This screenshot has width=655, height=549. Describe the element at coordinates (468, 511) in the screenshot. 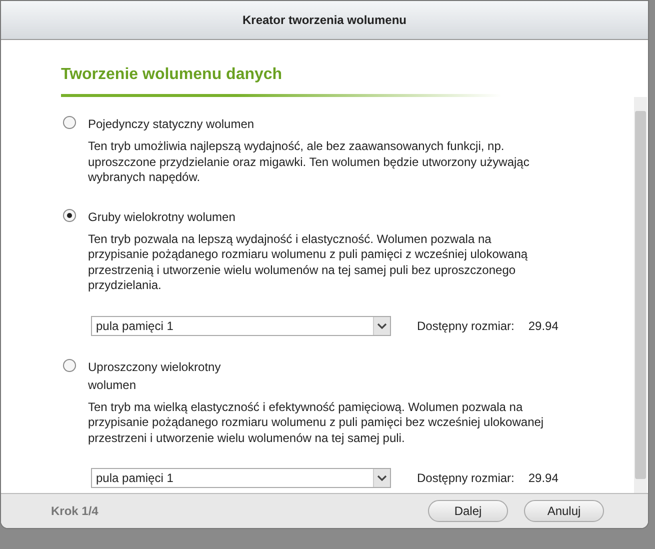

I see `wizard-button: Dalej` at that location.